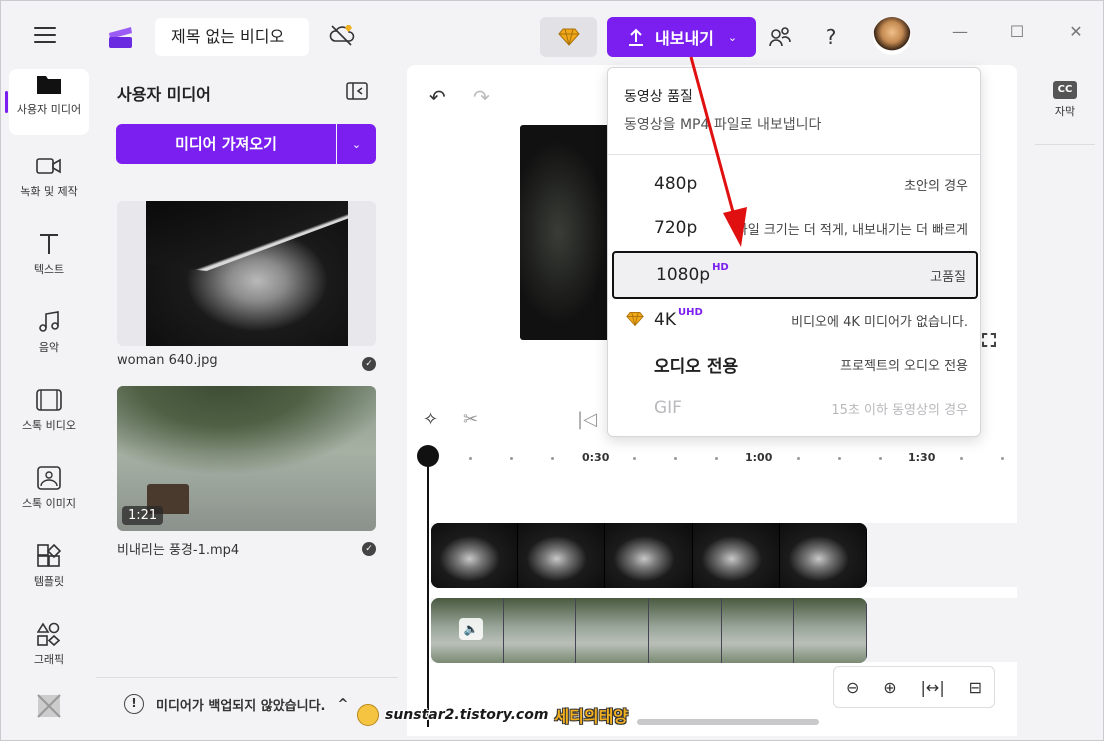 This screenshot has width=1104, height=741. I want to click on captions-tab: CC 자막, so click(1065, 105).